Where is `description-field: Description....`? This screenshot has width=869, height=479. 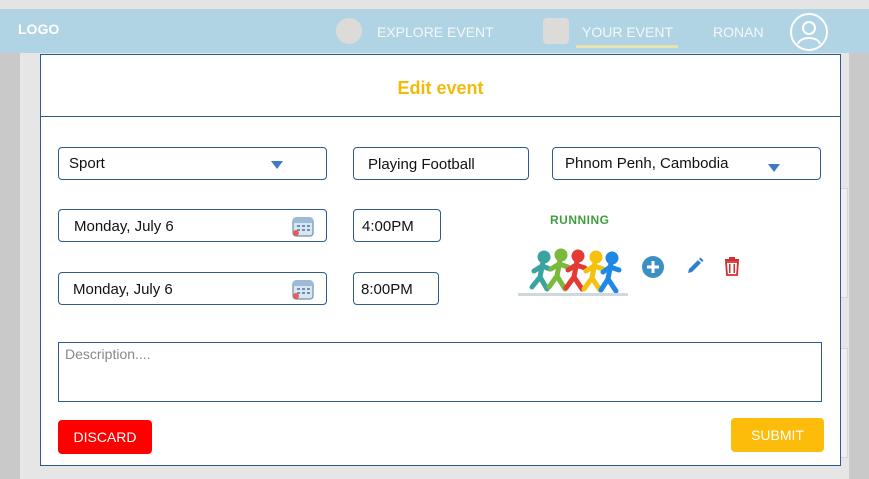 description-field: Description.... is located at coordinates (440, 372).